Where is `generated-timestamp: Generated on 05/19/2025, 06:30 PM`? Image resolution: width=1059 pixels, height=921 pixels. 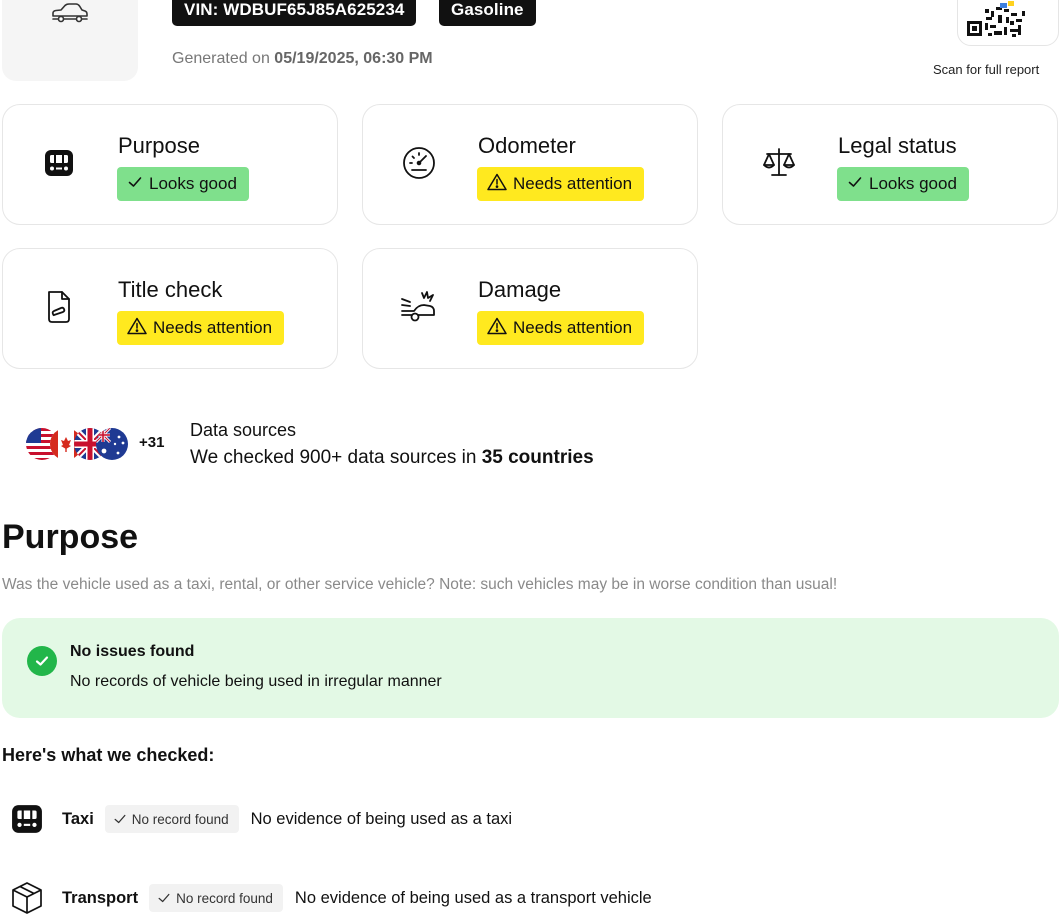
generated-timestamp: Generated on 05/19/2025, 06:30 PM is located at coordinates (302, 58).